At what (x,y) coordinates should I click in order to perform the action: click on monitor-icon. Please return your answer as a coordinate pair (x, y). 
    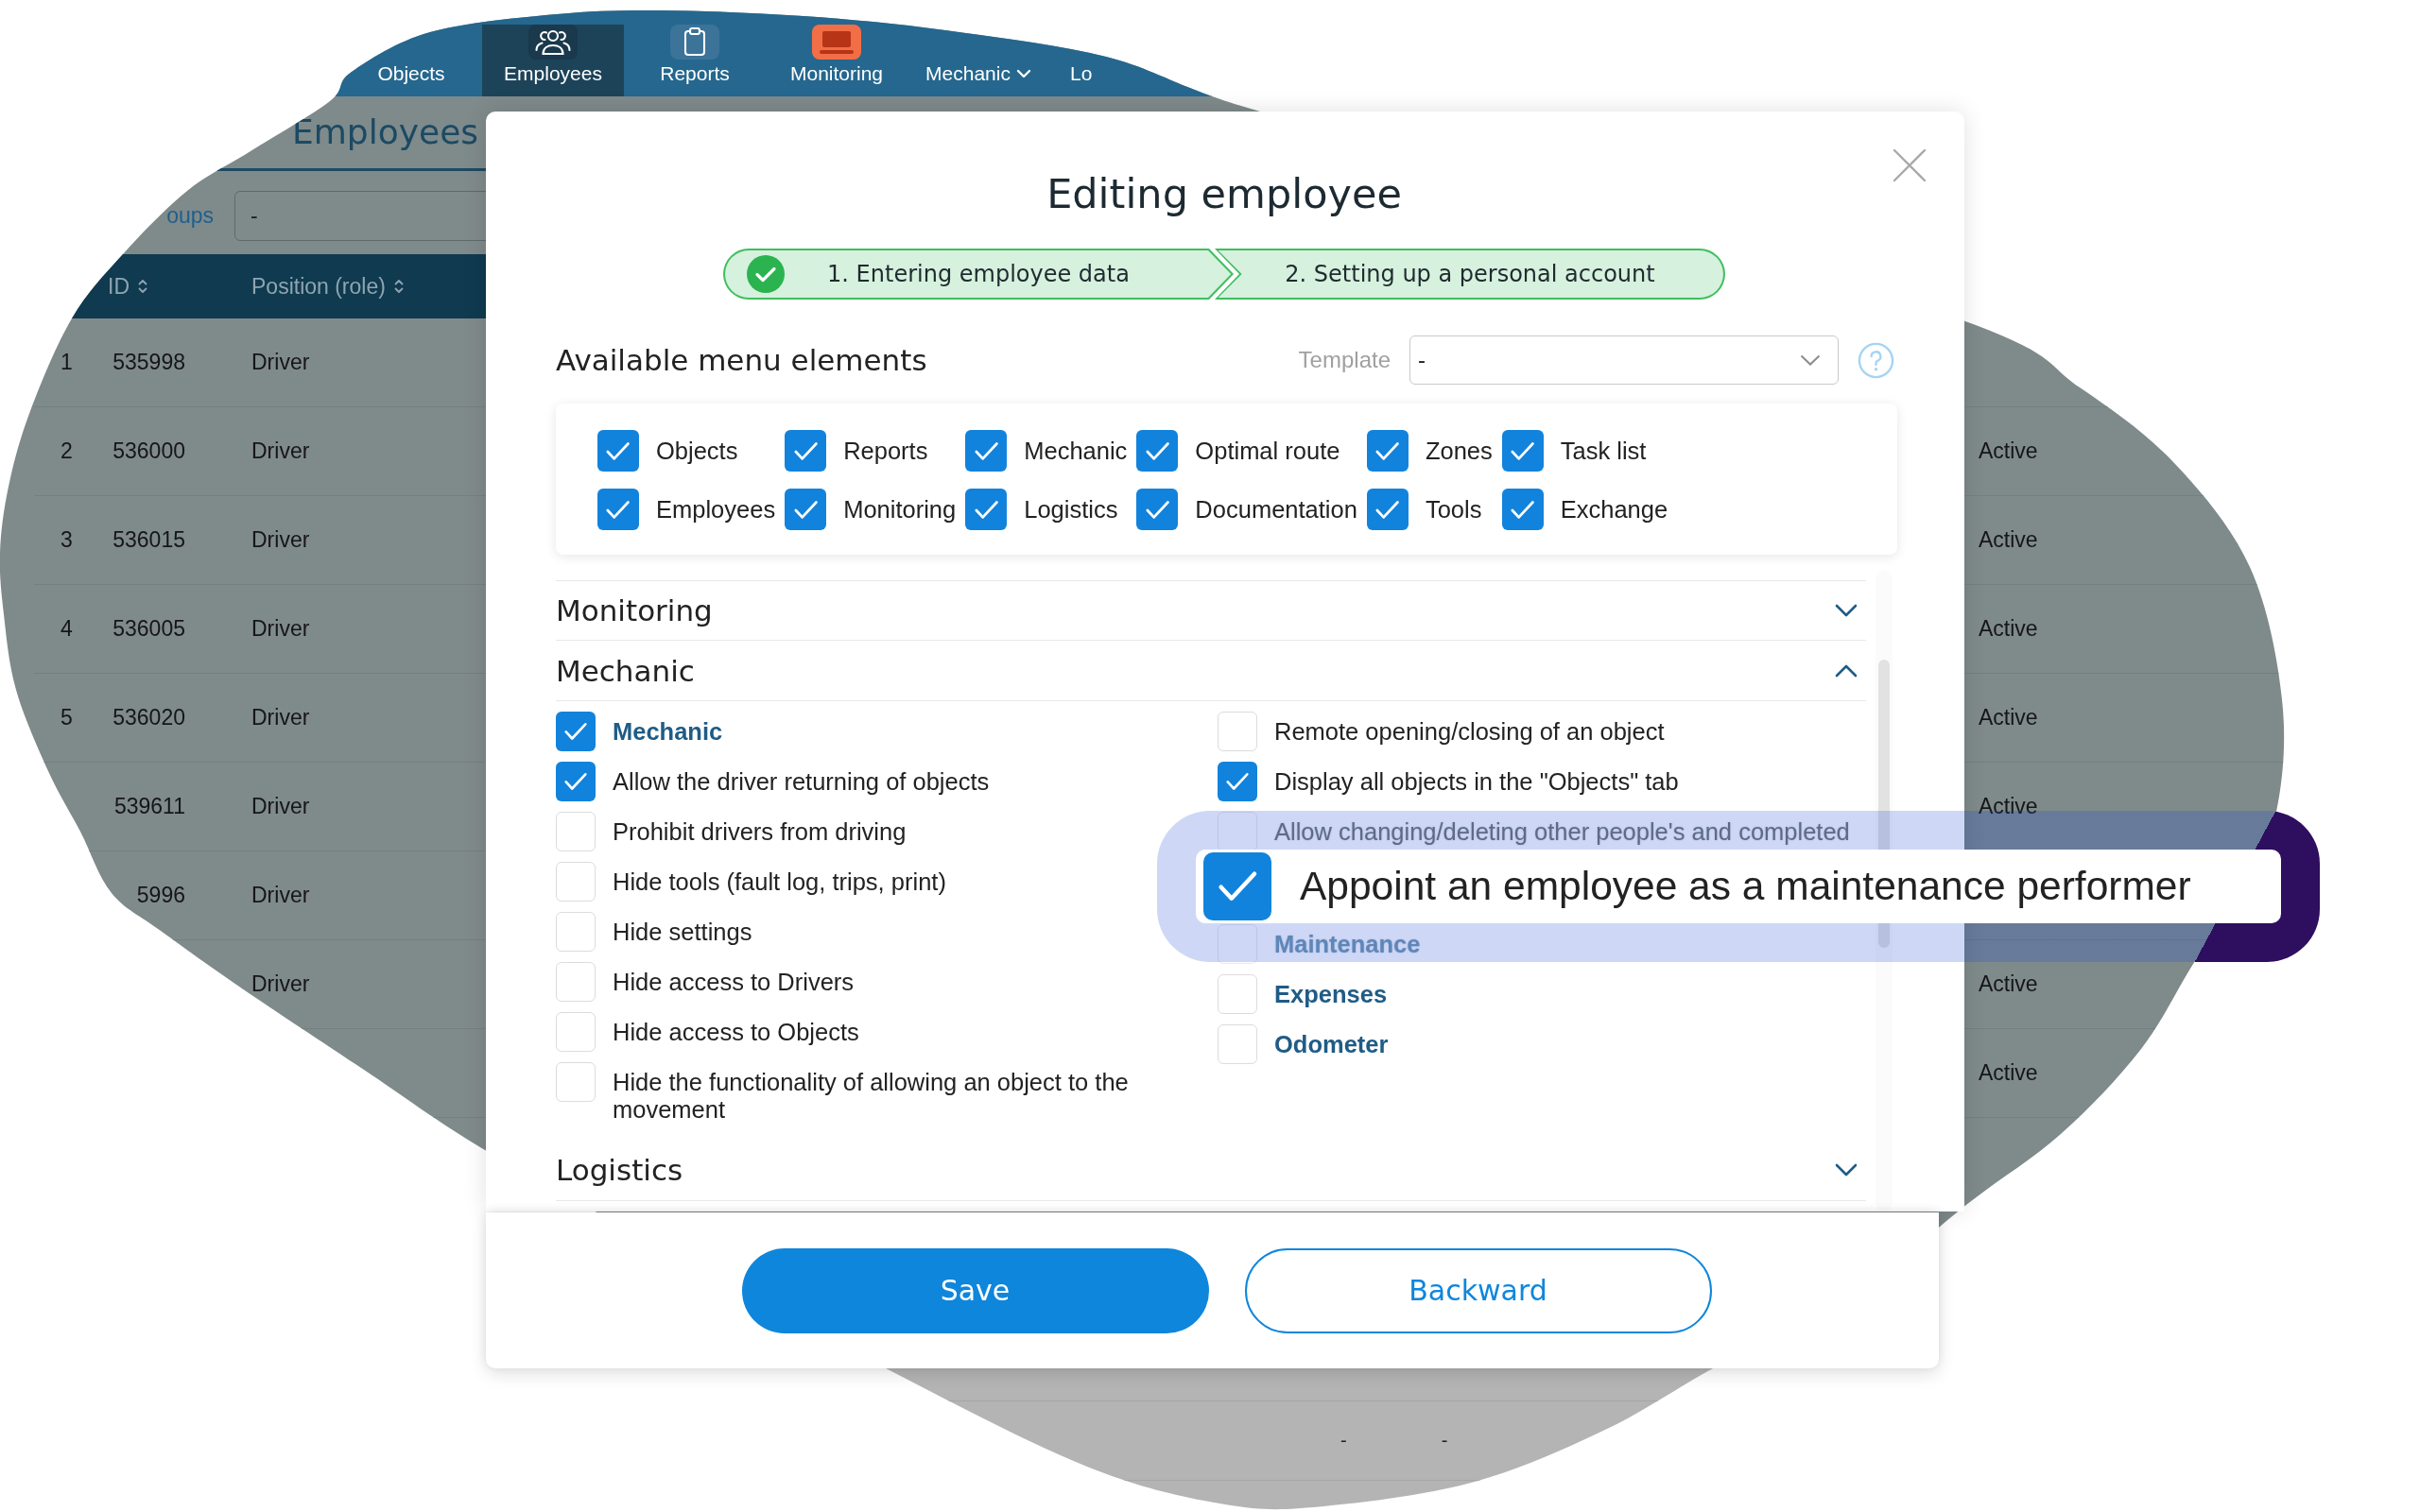
    Looking at the image, I should click on (836, 42).